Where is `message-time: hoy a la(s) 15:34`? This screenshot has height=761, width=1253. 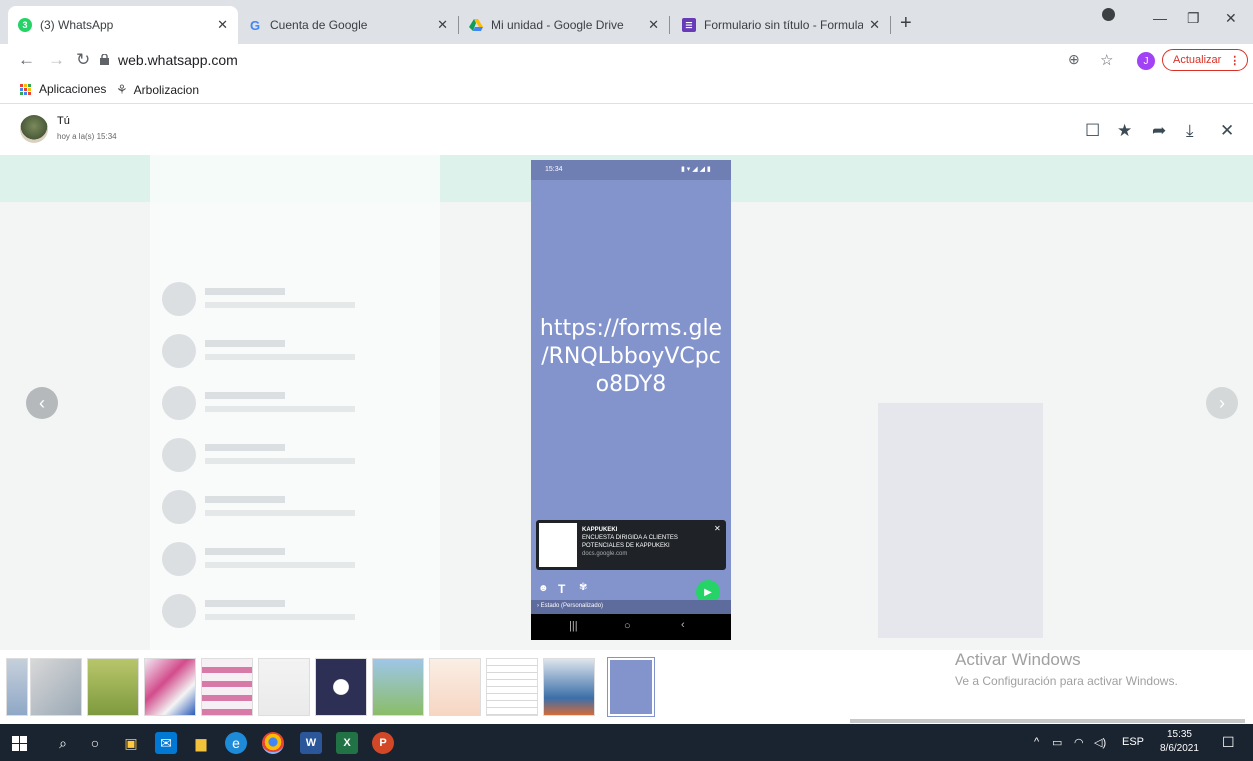 message-time: hoy a la(s) 15:34 is located at coordinates (87, 136).